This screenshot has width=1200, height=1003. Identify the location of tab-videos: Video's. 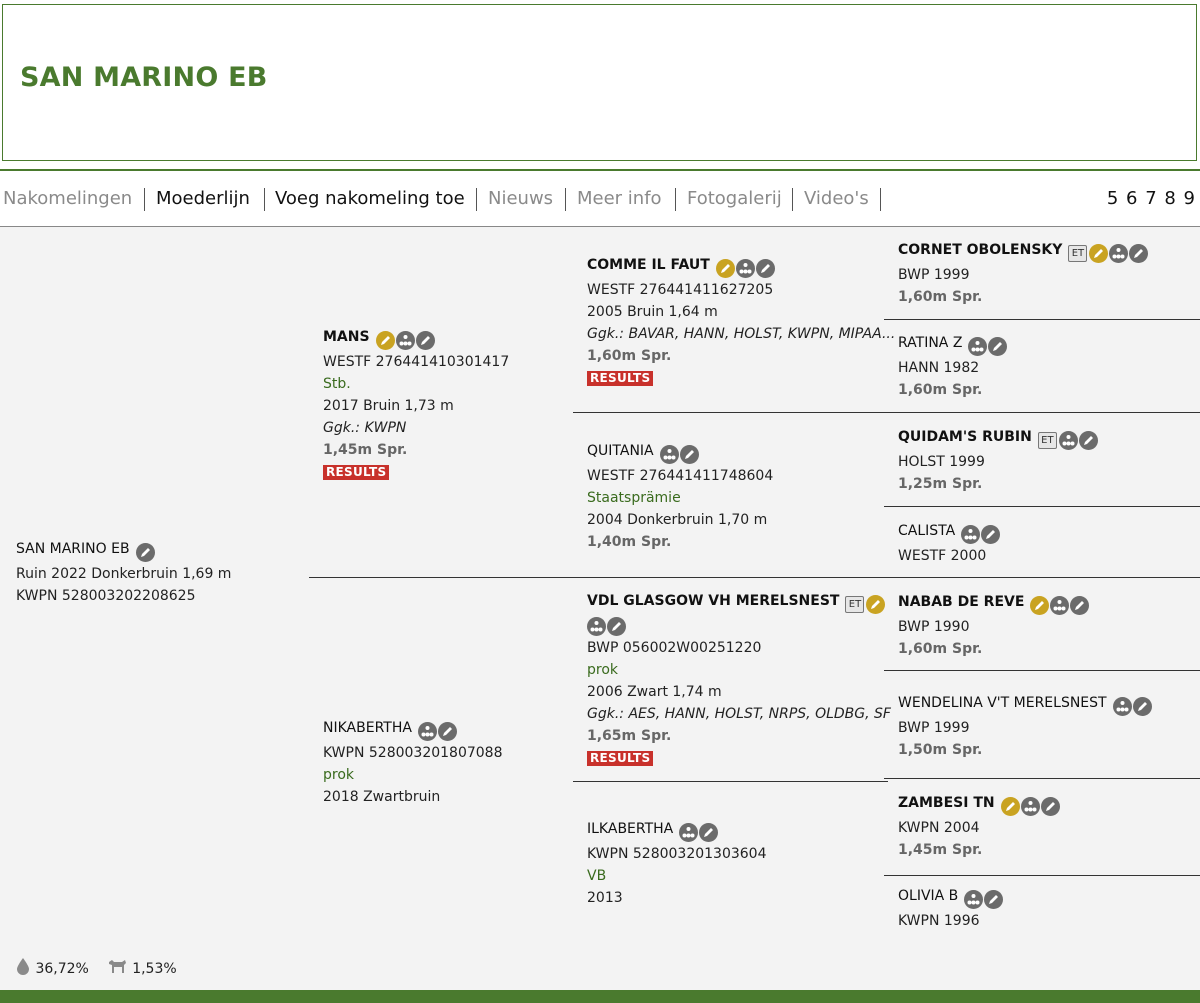
(836, 199).